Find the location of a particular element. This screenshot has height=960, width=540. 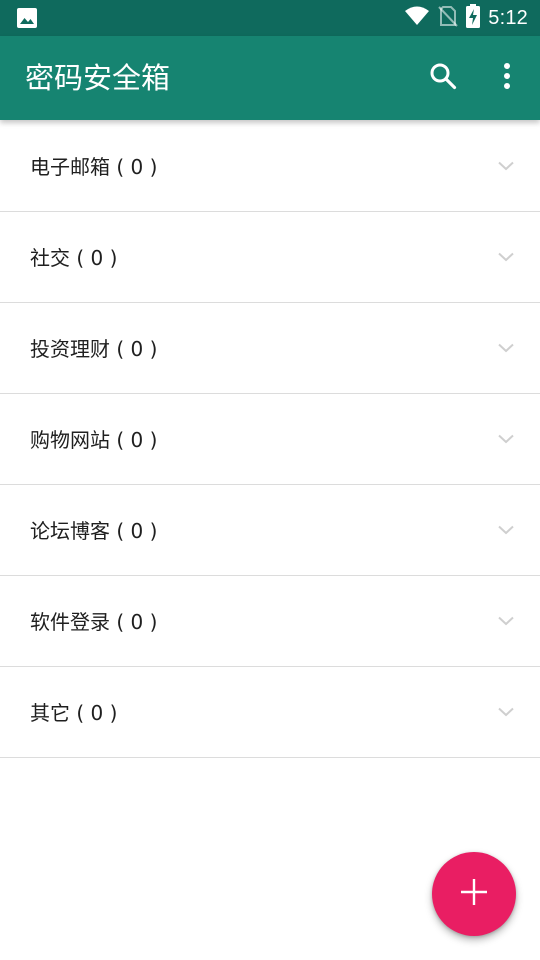

add-icon is located at coordinates (474, 894).